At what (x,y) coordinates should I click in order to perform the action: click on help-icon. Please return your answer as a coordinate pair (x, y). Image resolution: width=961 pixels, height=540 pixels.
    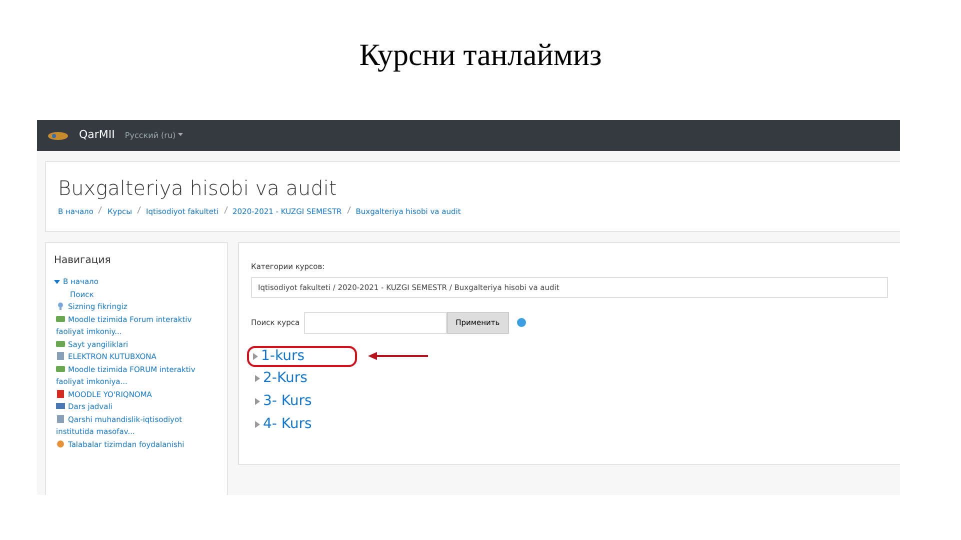
    Looking at the image, I should click on (521, 323).